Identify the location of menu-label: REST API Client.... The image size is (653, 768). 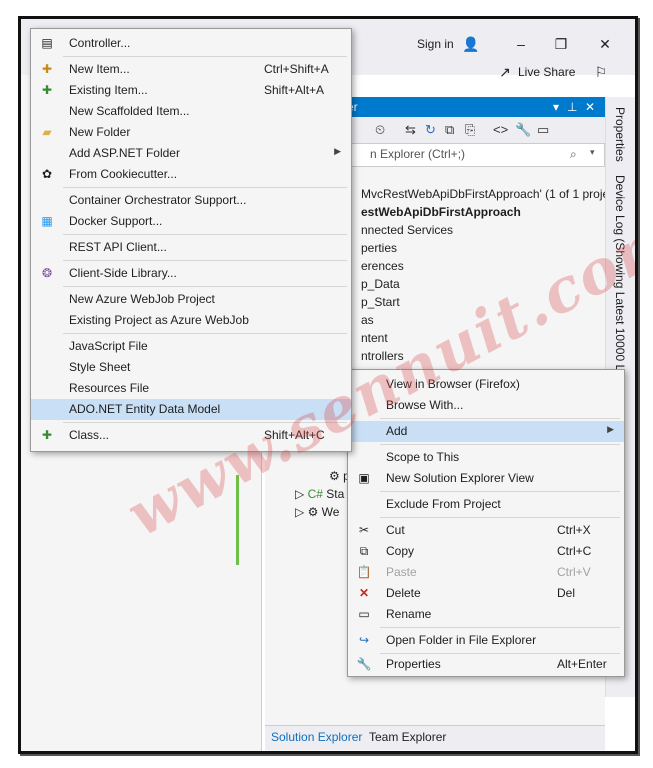
(118, 247).